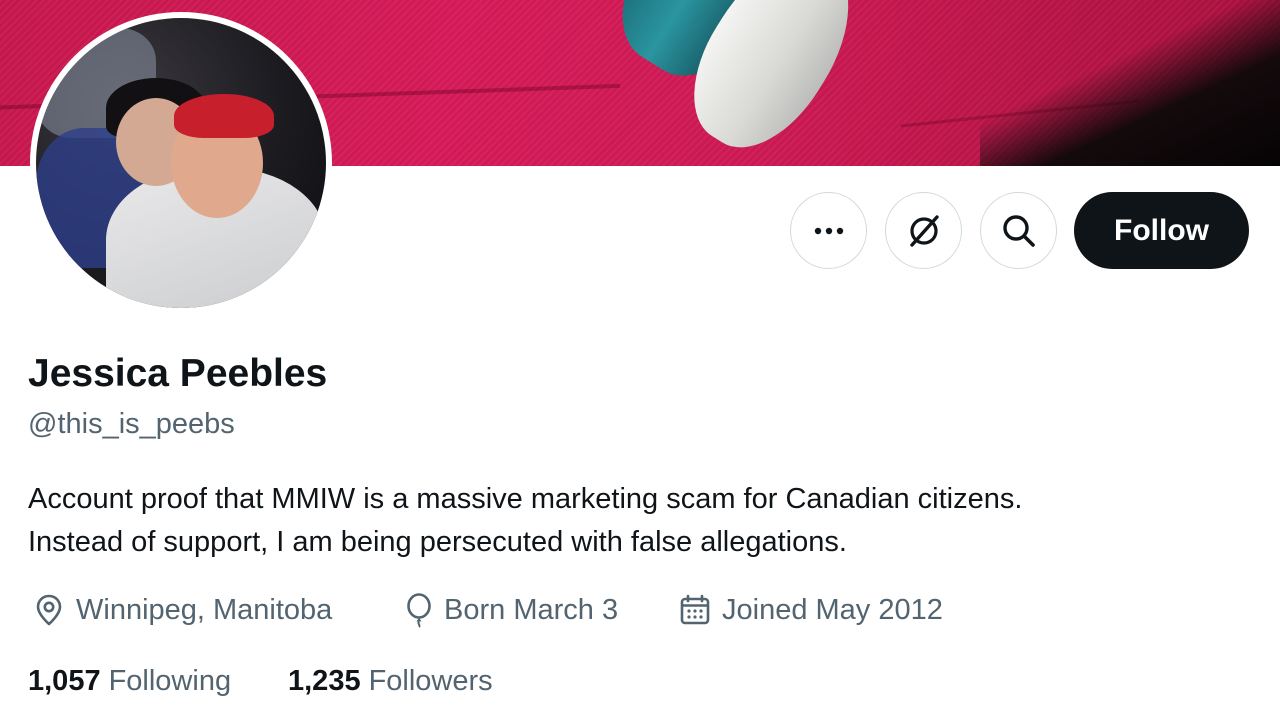  Describe the element at coordinates (131, 424) in the screenshot. I see `handle: @this_is_peebs` at that location.